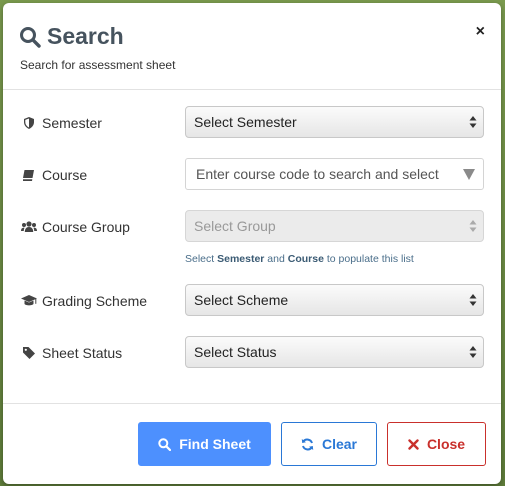 This screenshot has width=505, height=486. What do you see at coordinates (29, 353) in the screenshot?
I see `tag-icon` at bounding box center [29, 353].